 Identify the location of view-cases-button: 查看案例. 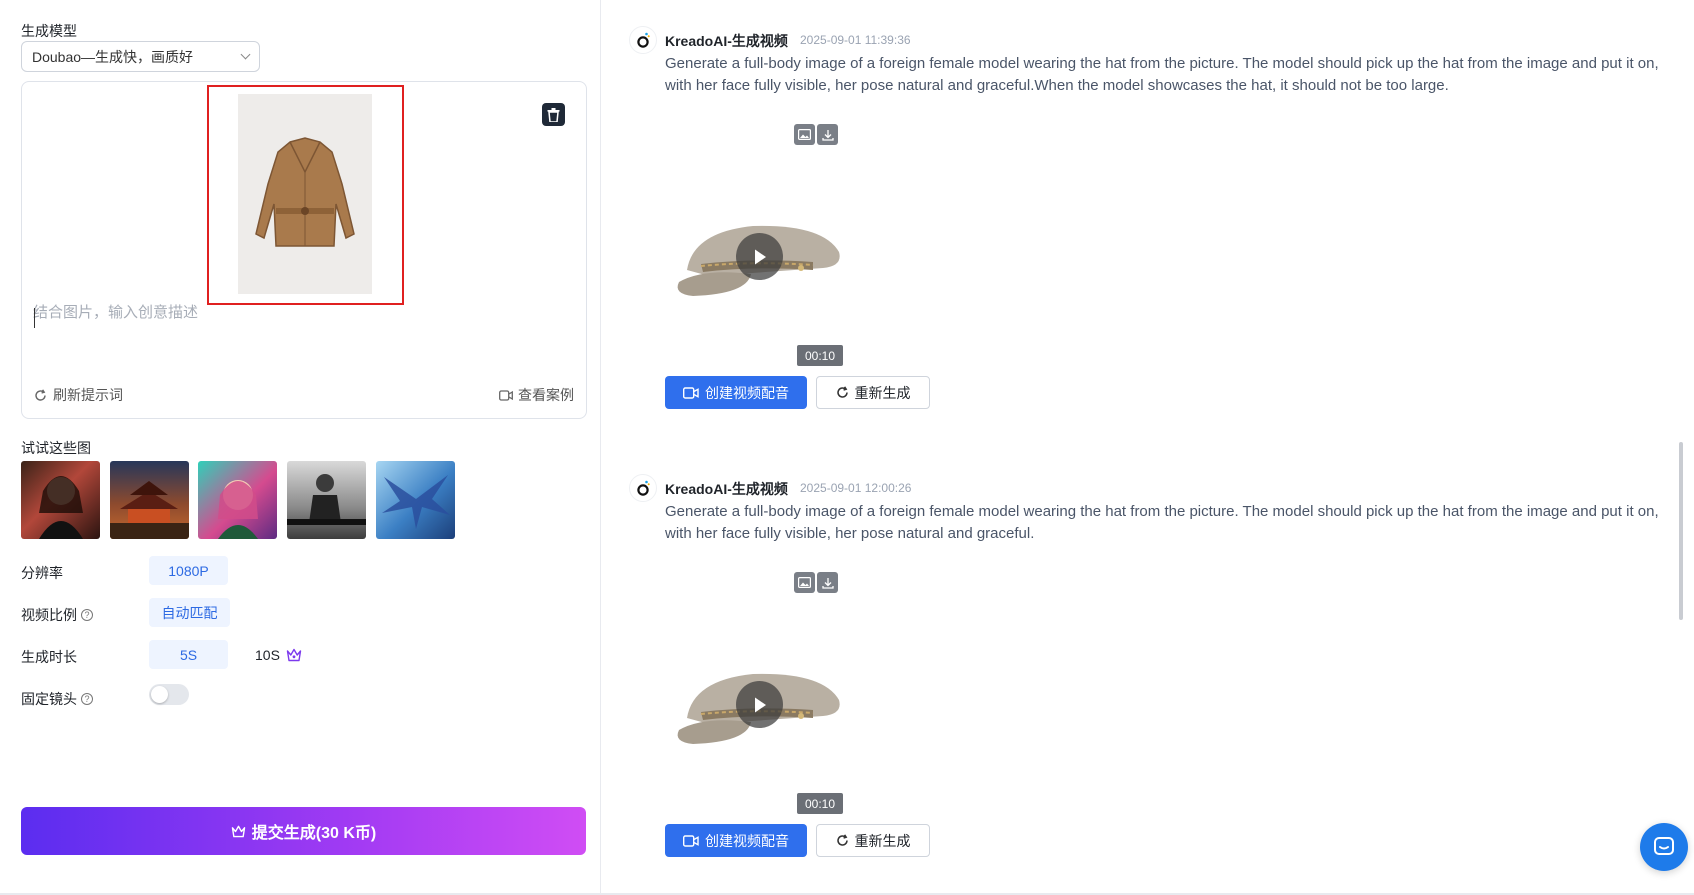
(536, 395).